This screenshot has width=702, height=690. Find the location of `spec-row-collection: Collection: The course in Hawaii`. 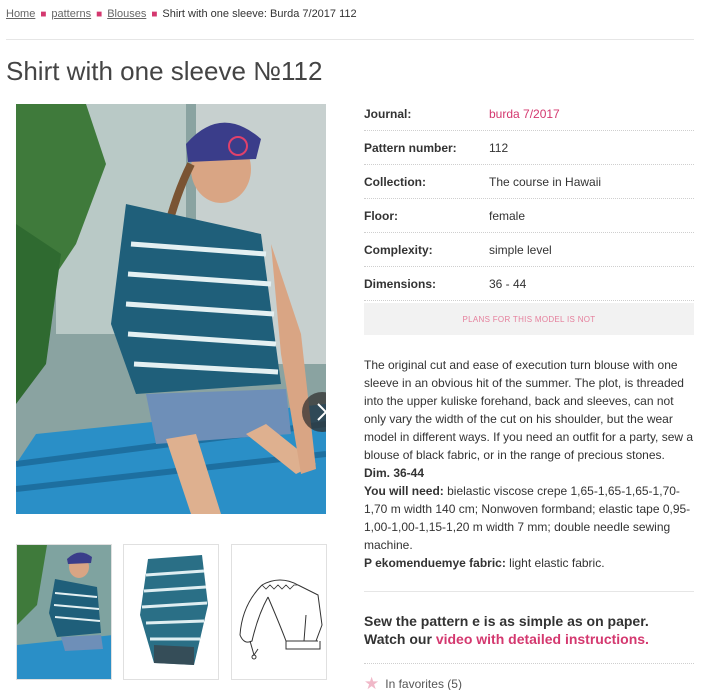

spec-row-collection: Collection: The course in Hawaii is located at coordinates (529, 182).